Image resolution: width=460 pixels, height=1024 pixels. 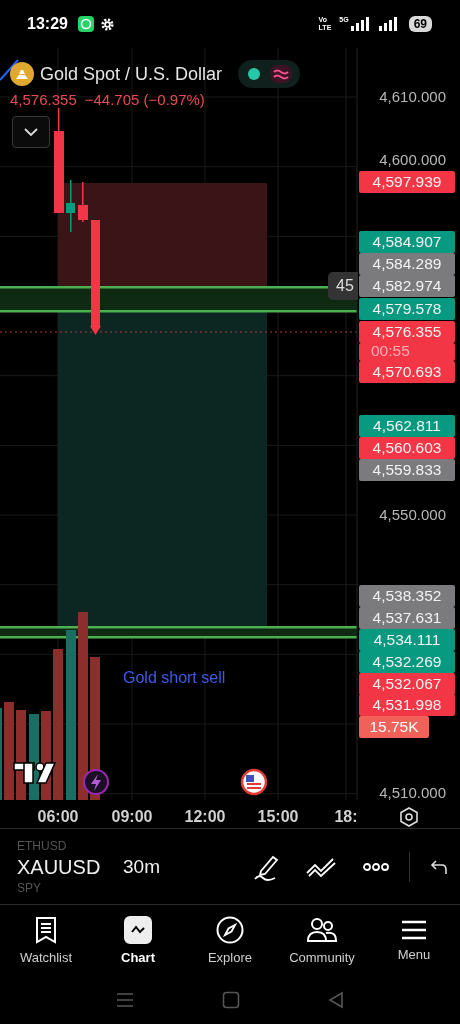 What do you see at coordinates (407, 426) in the screenshot?
I see `price-tag: 4,562.811` at bounding box center [407, 426].